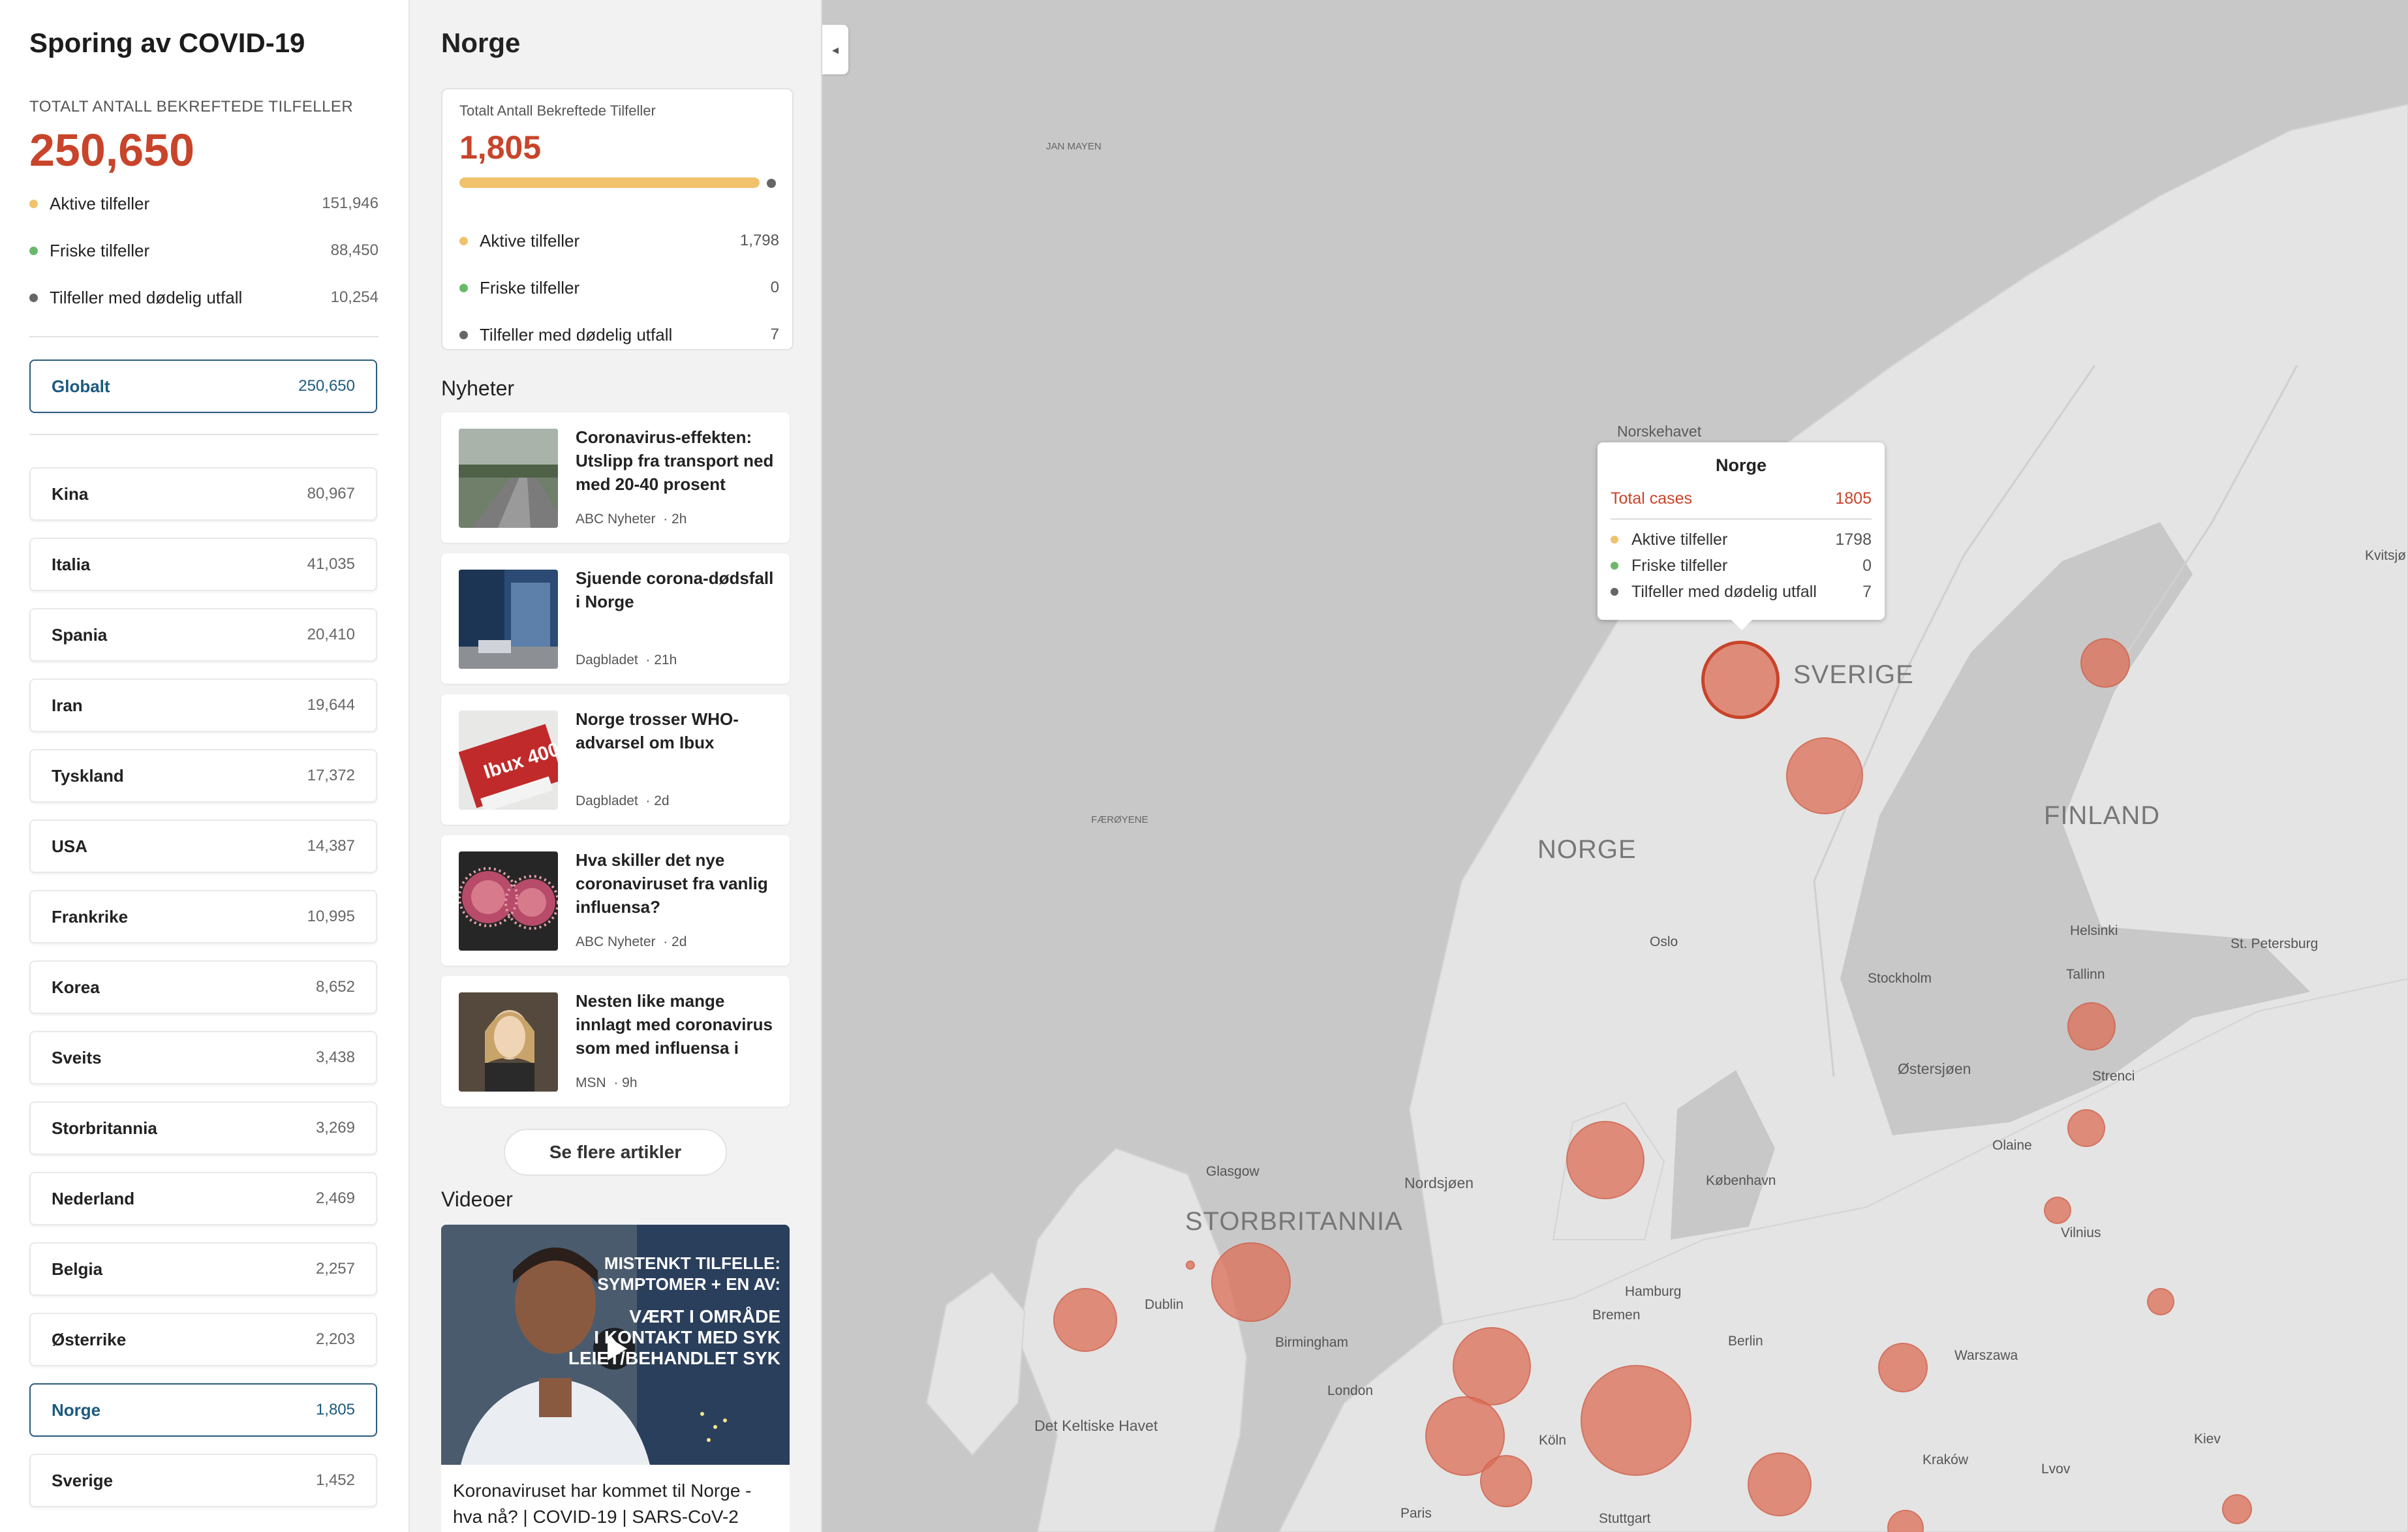  I want to click on country-card-13: Østerrike 2,203, so click(203, 1339).